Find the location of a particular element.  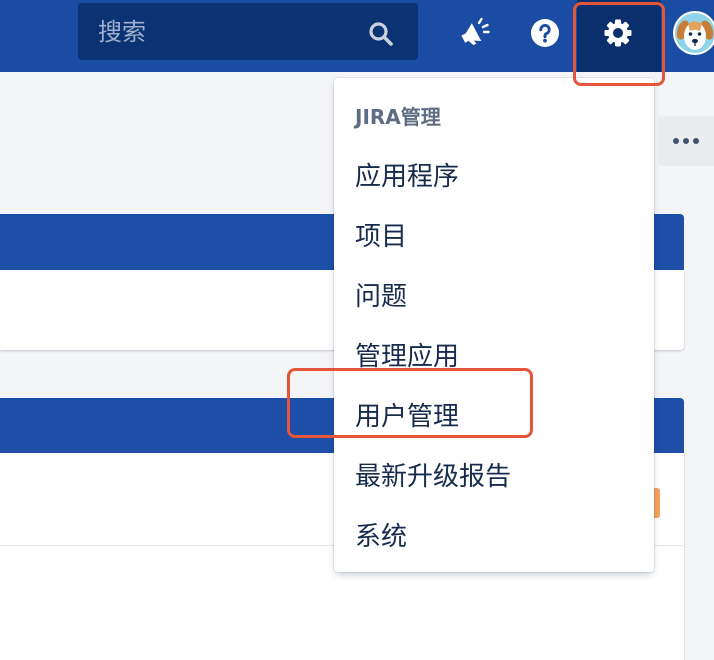

more-actions-button is located at coordinates (686, 141).